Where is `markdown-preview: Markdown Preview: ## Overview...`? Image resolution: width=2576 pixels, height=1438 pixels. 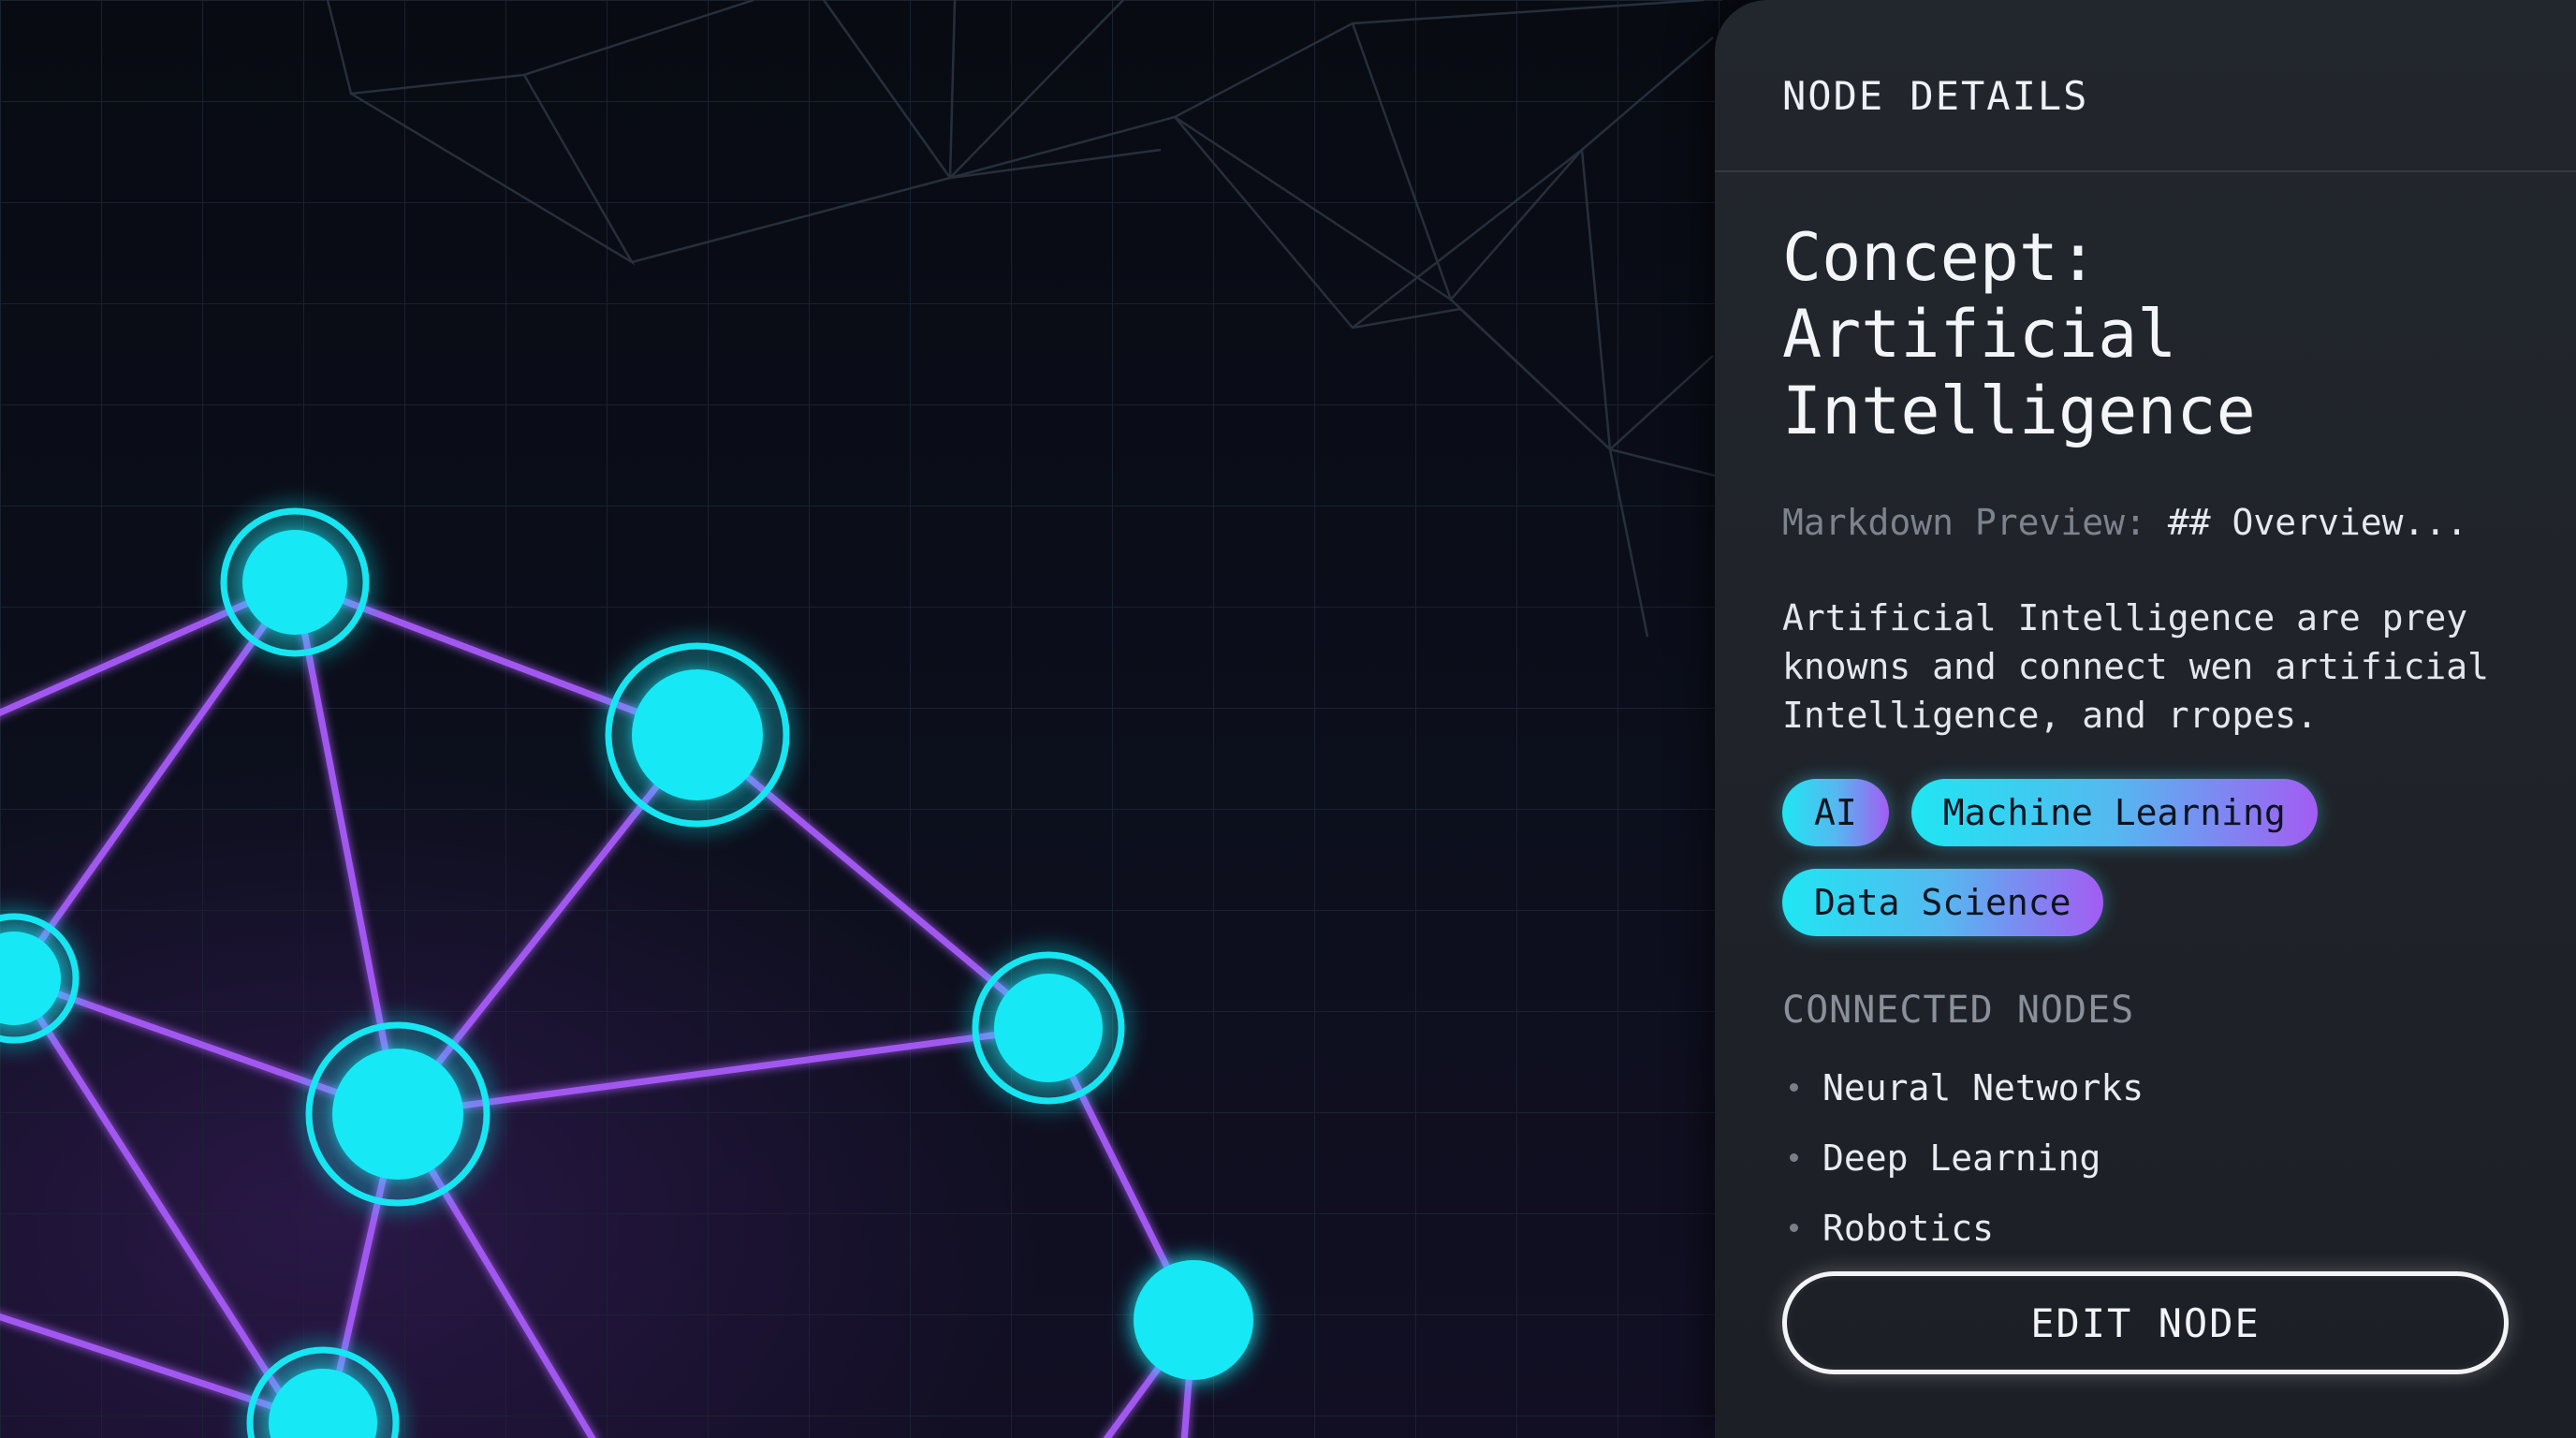
markdown-preview: Markdown Preview: ## Overview... is located at coordinates (2145, 522).